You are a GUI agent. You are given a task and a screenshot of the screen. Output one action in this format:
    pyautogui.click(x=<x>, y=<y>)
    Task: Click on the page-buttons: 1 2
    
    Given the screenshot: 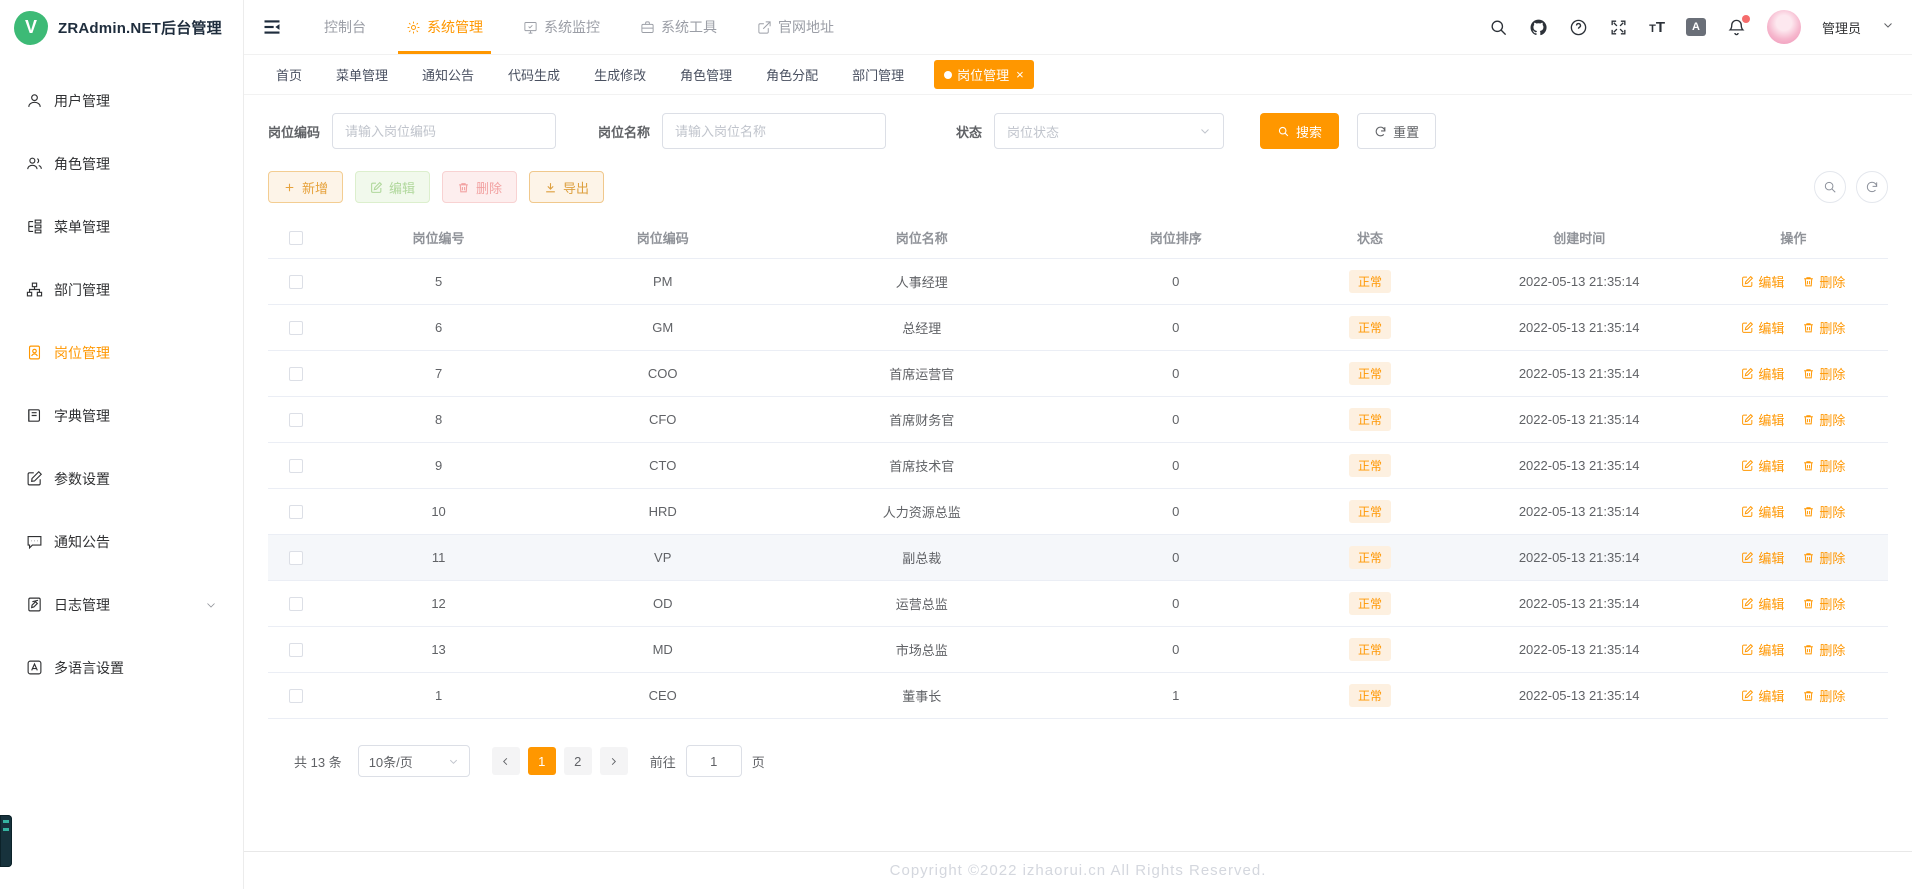 What is the action you would take?
    pyautogui.click(x=563, y=761)
    